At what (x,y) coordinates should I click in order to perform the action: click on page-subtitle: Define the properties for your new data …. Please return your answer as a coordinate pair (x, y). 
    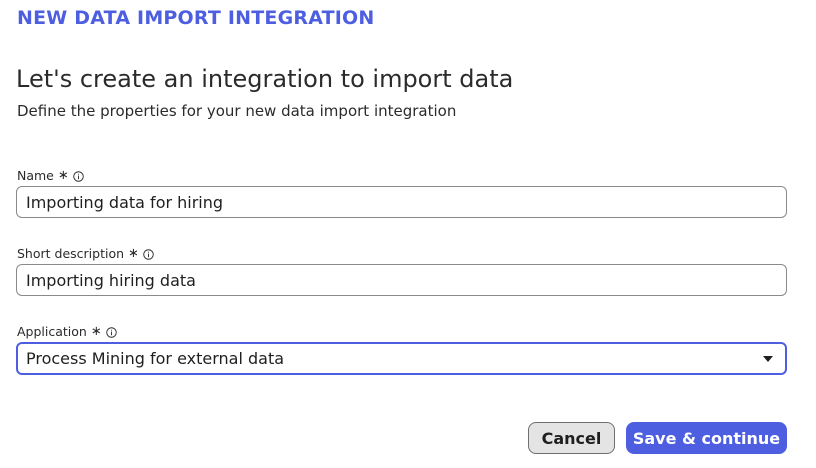
    Looking at the image, I should click on (237, 111).